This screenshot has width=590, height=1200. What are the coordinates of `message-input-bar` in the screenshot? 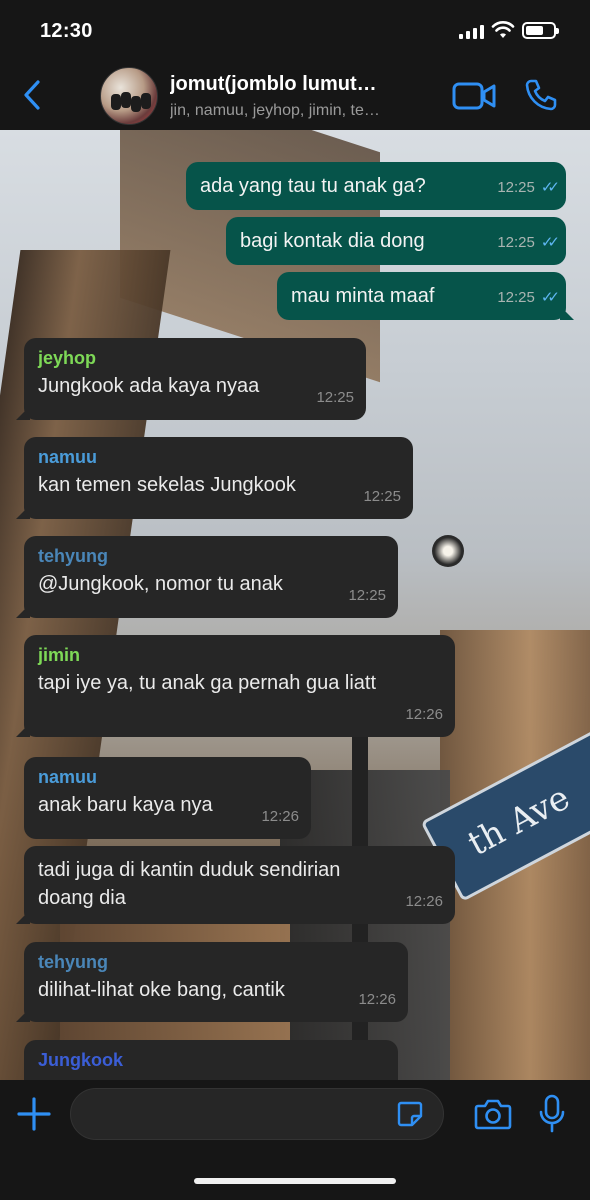 It's located at (295, 1140).